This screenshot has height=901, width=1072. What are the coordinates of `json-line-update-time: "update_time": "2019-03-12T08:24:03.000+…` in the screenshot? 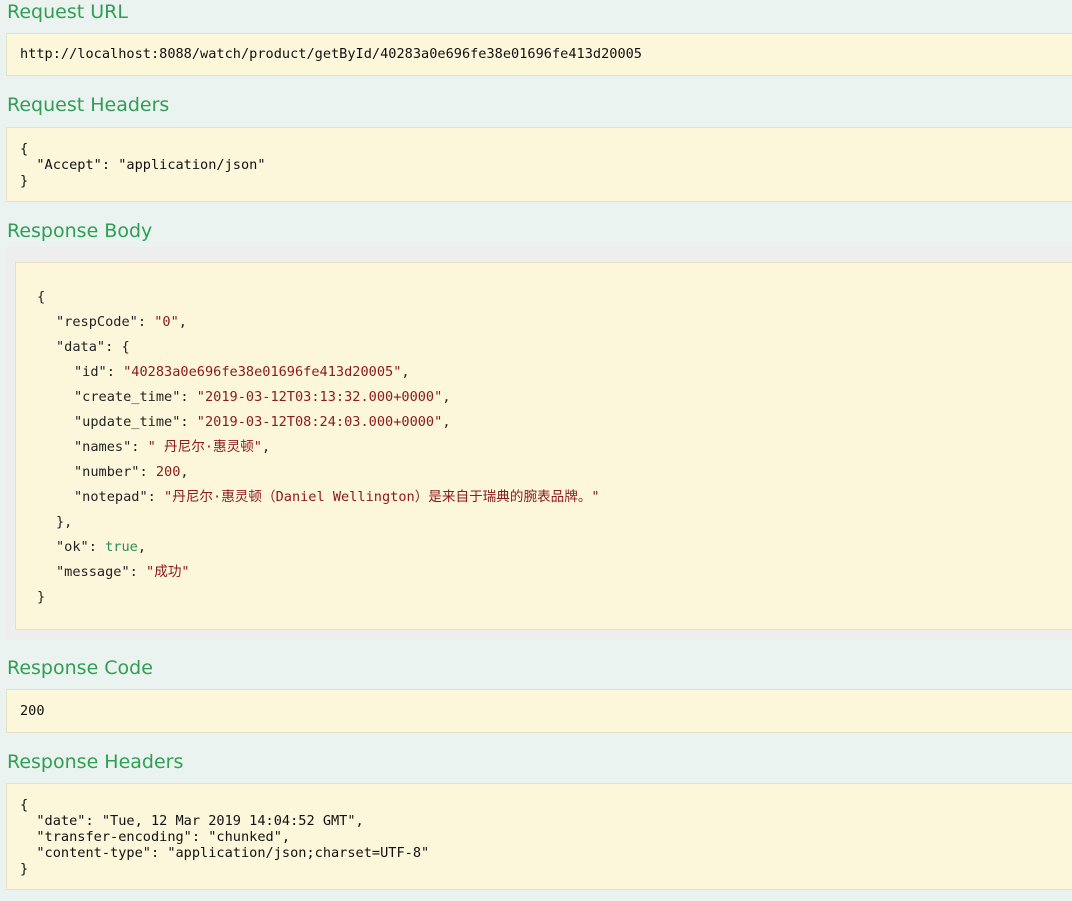 It's located at (262, 422).